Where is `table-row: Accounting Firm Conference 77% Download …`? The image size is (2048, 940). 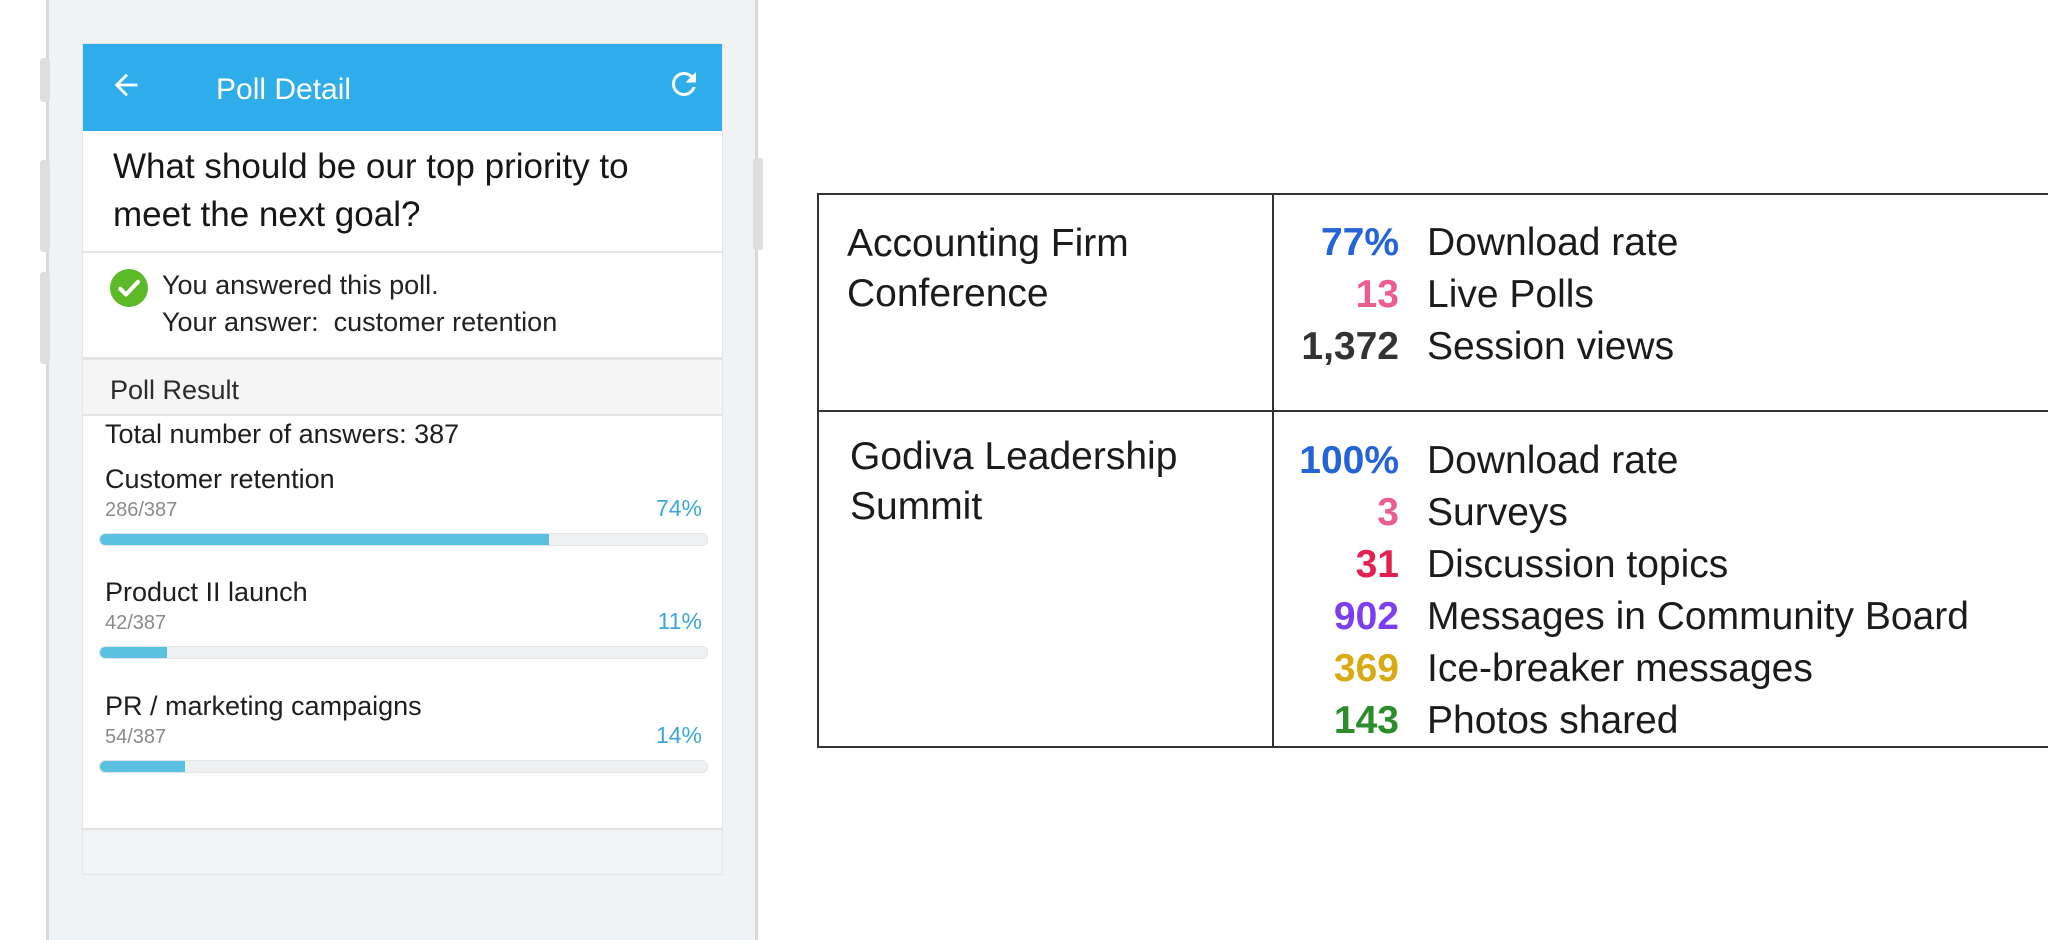
table-row: Accounting Firm Conference 77% Download … is located at coordinates (1433, 303).